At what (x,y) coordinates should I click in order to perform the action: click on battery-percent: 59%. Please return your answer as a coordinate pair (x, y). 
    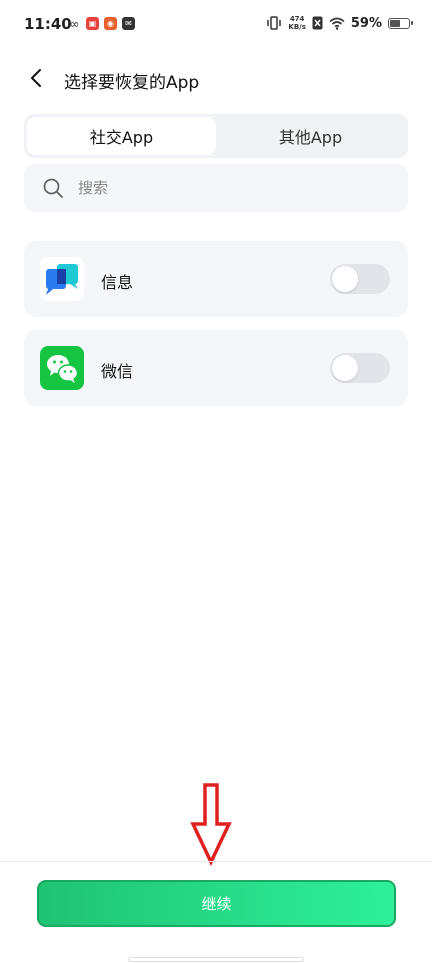
    Looking at the image, I should click on (366, 23).